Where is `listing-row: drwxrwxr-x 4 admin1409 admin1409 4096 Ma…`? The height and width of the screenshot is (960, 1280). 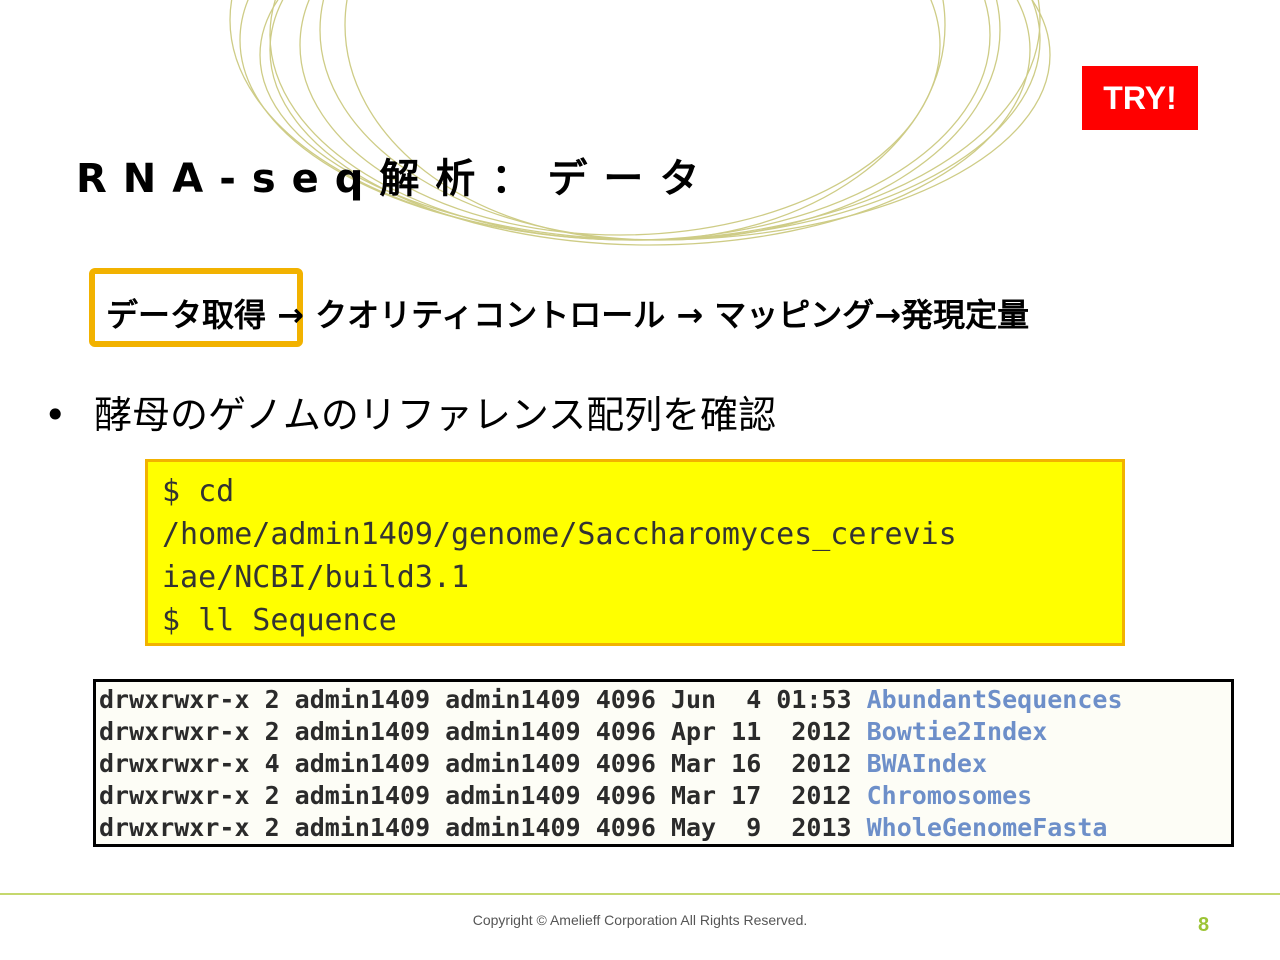
listing-row: drwxrwxr-x 4 admin1409 admin1409 4096 Ma… is located at coordinates (663, 764).